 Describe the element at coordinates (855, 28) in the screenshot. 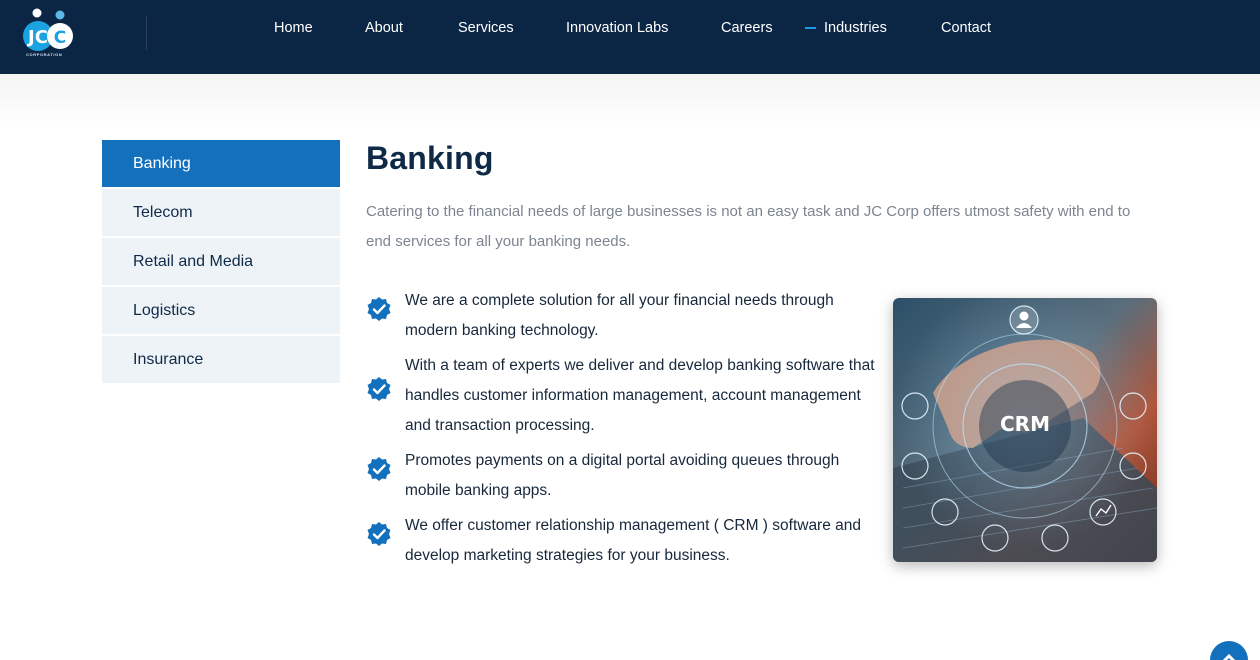

I see `nav-industries: Industries` at that location.